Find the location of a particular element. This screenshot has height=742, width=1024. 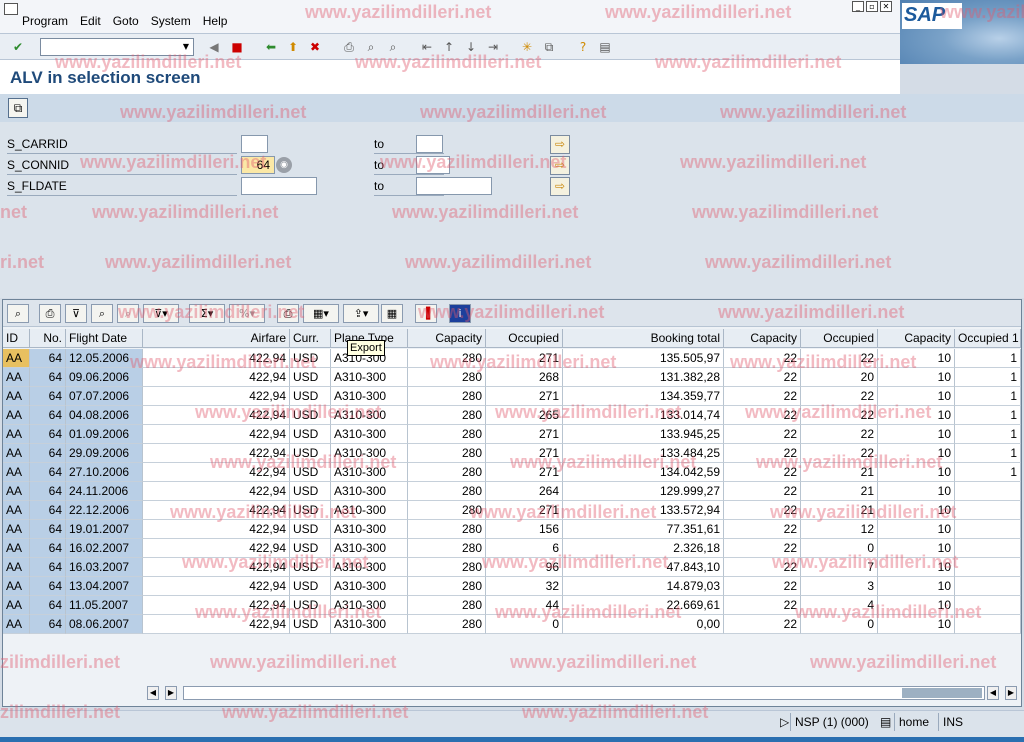

table-cell: 07.07.2006 is located at coordinates (104, 396).